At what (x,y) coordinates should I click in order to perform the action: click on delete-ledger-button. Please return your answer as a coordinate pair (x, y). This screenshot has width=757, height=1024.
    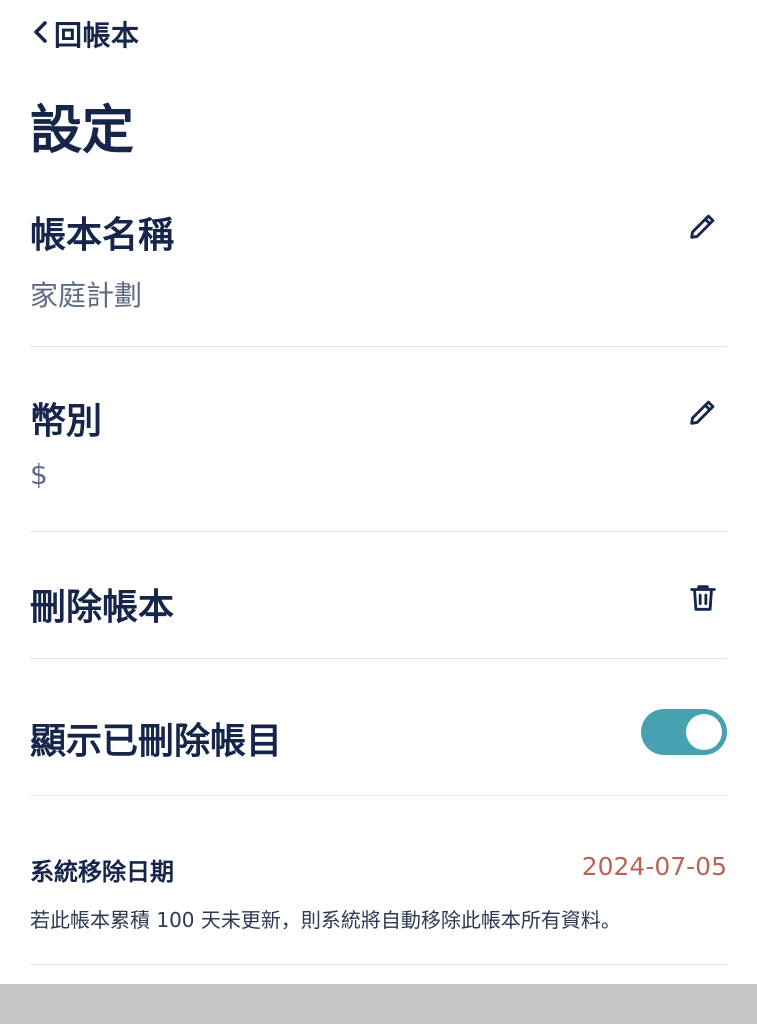
    Looking at the image, I should click on (703, 600).